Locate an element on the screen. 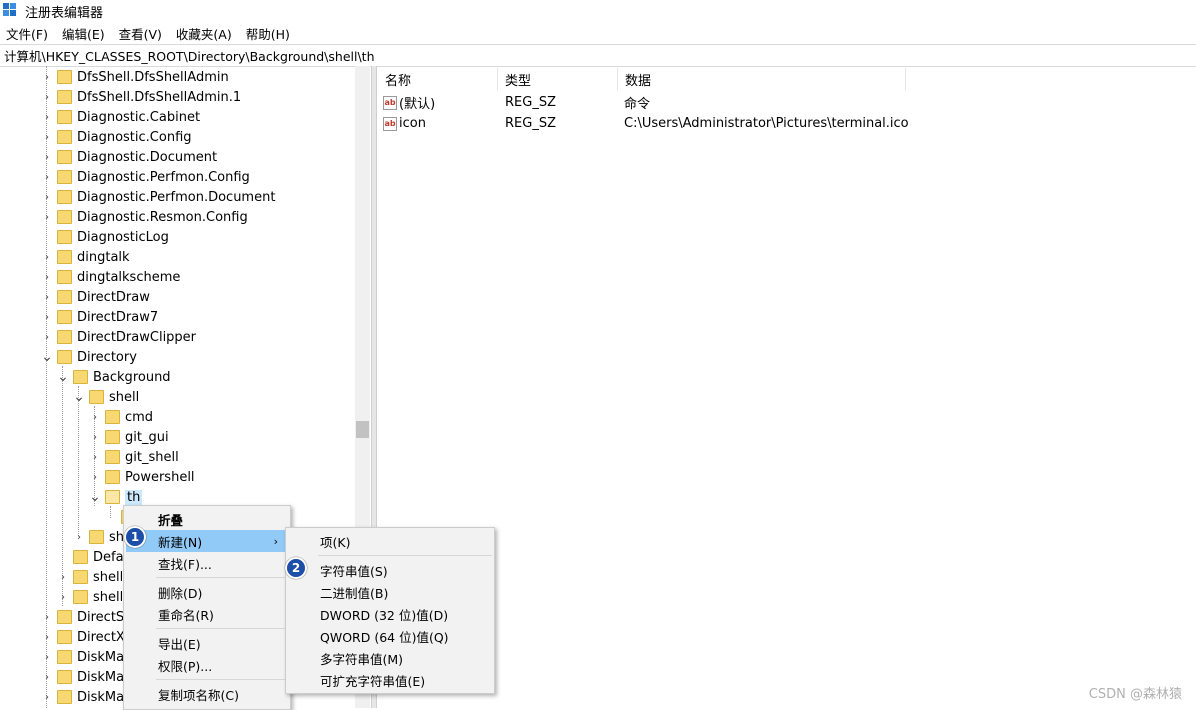 The width and height of the screenshot is (1196, 710). tree-node: › git_gui is located at coordinates (128, 437).